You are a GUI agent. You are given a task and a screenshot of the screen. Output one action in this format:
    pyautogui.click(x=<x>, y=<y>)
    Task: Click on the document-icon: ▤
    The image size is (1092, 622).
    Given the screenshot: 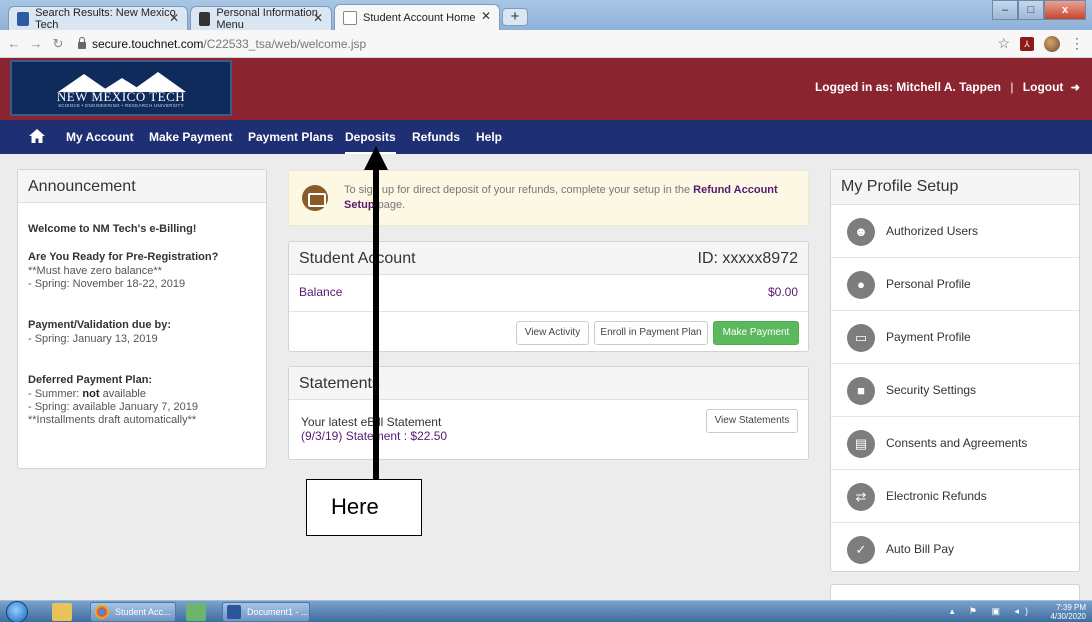 What is the action you would take?
    pyautogui.click(x=861, y=444)
    